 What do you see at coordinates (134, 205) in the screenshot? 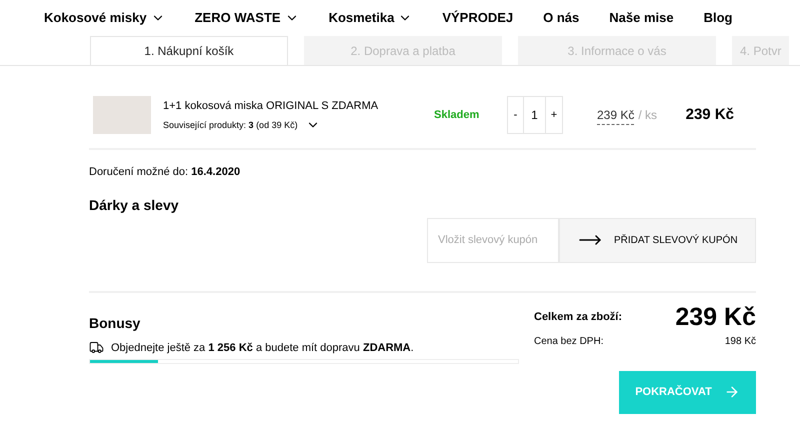
I see `section-title: Dárky a slevy` at bounding box center [134, 205].